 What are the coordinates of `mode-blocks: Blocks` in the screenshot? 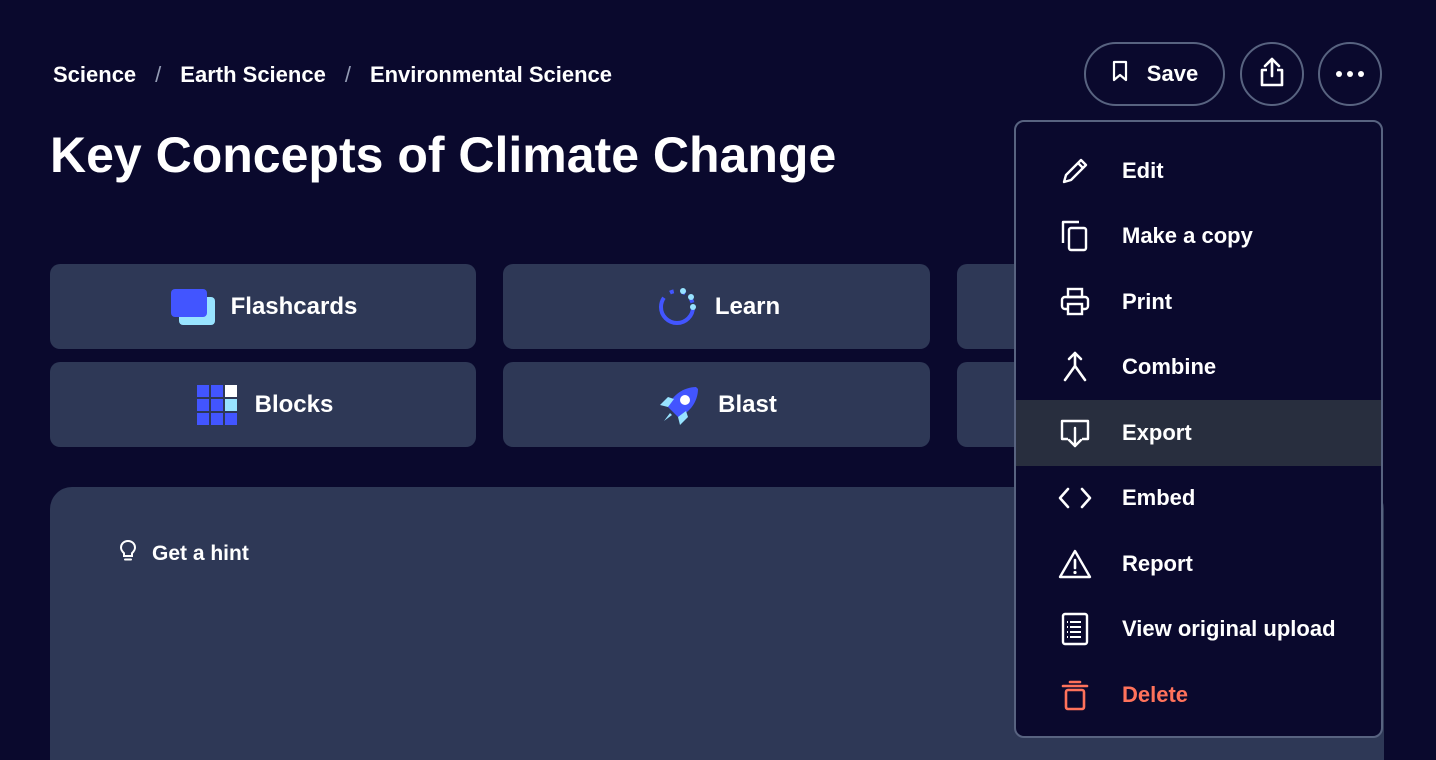 It's located at (263, 404).